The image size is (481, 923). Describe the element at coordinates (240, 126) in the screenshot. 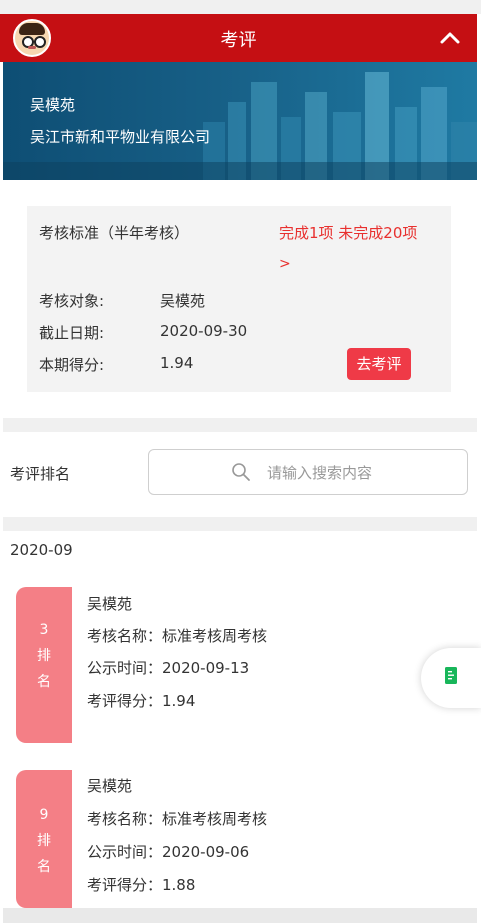

I see `city-skyline-illustration` at that location.